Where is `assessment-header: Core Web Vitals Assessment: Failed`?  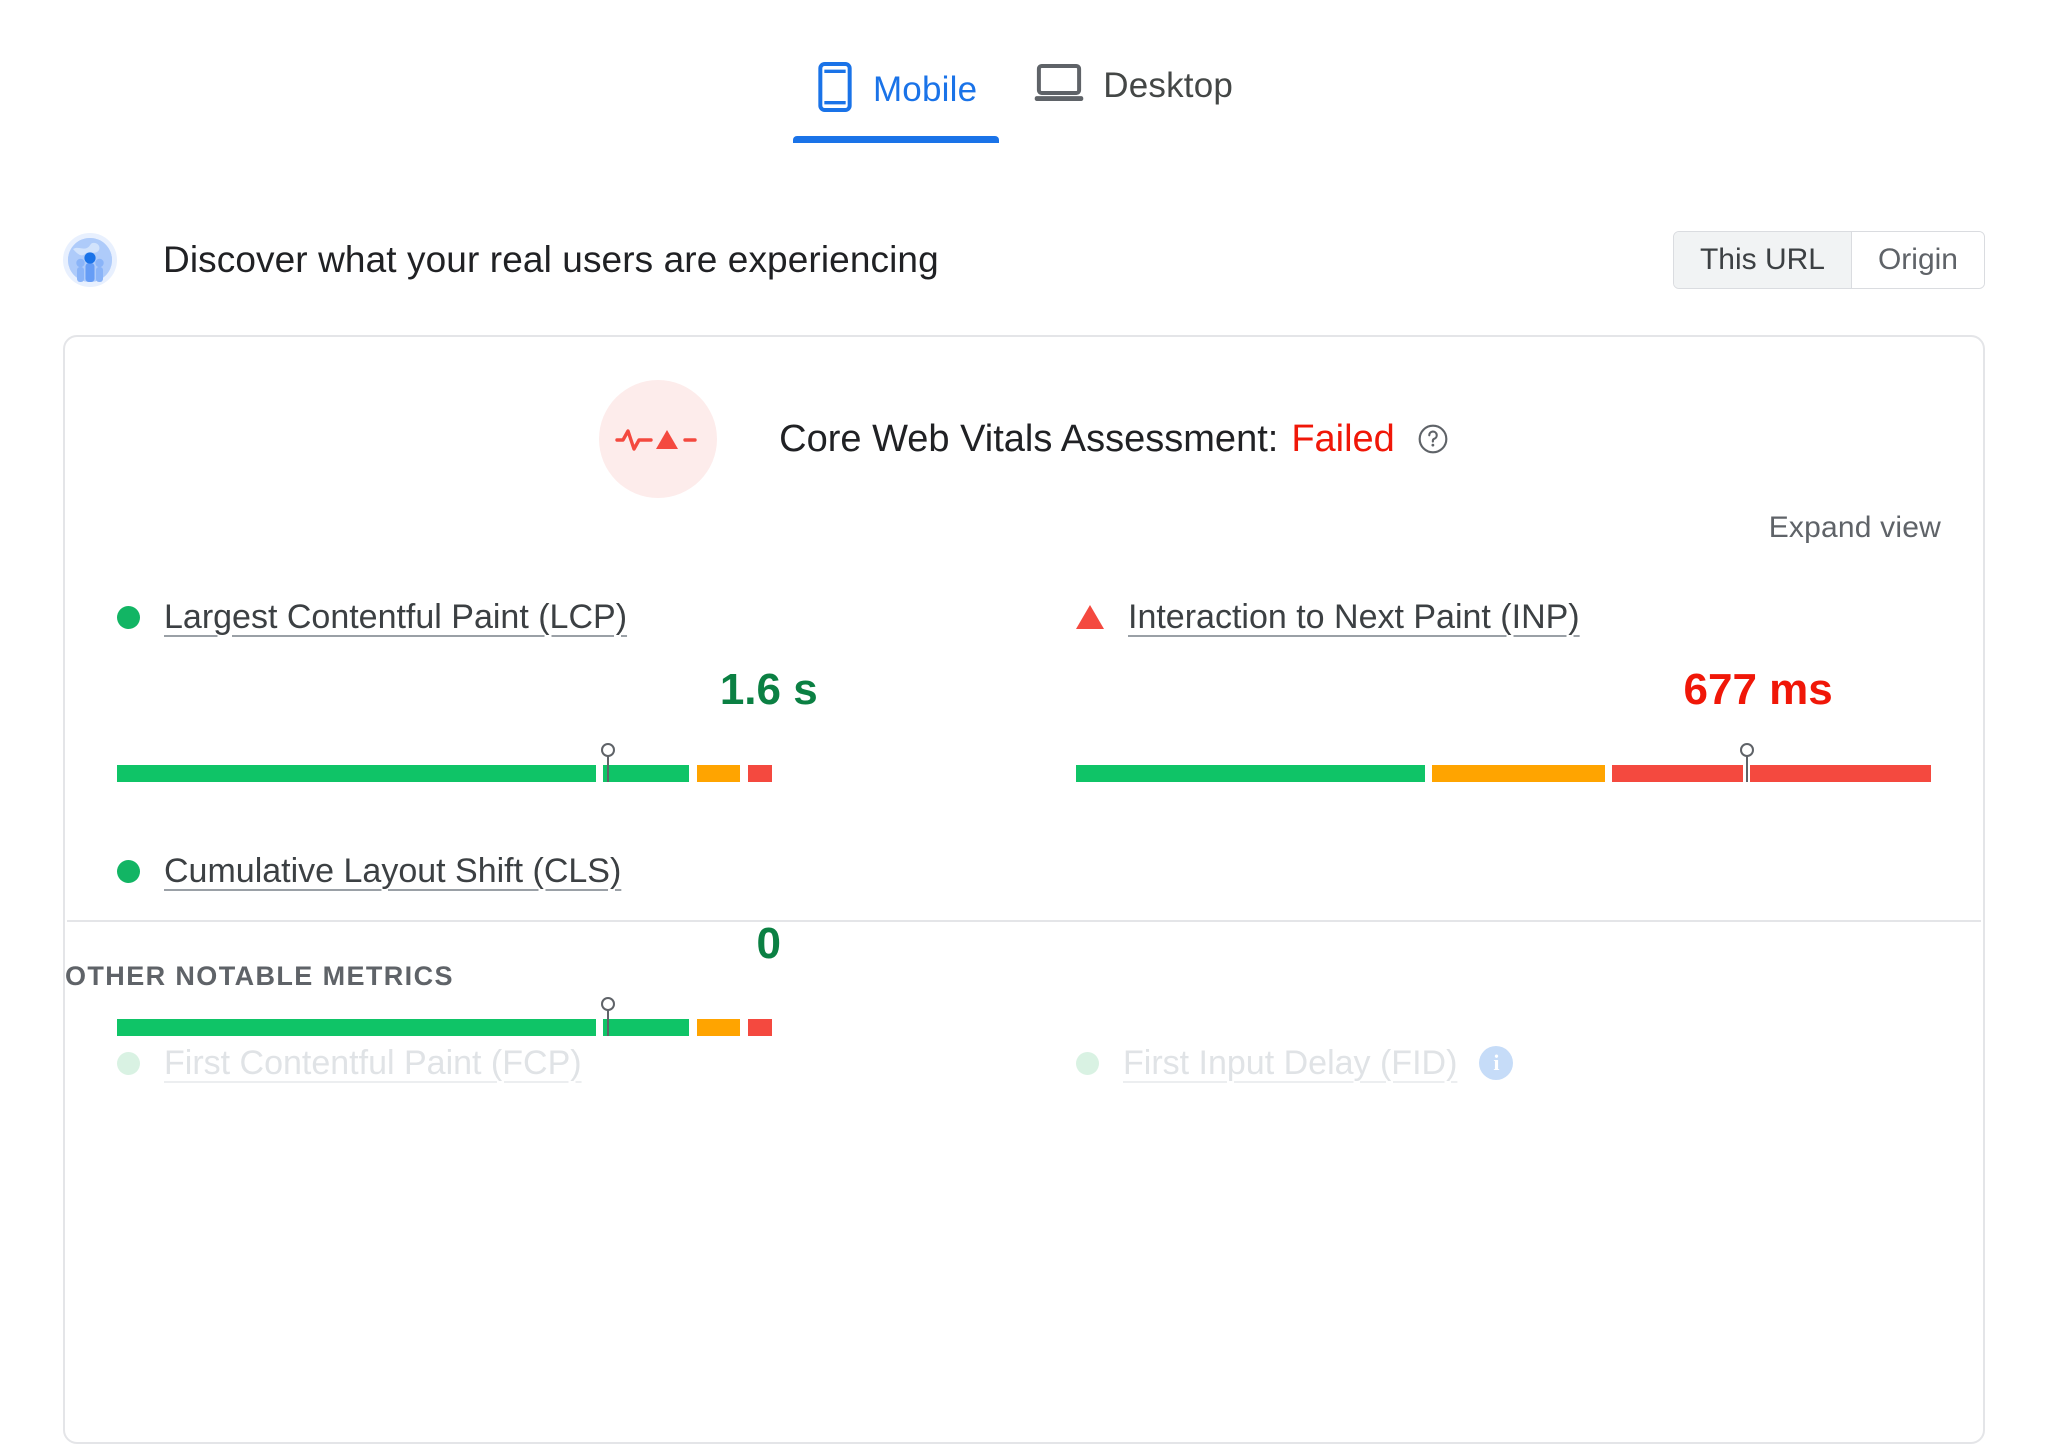
assessment-header: Core Web Vitals Assessment: Failed is located at coordinates (1024, 439).